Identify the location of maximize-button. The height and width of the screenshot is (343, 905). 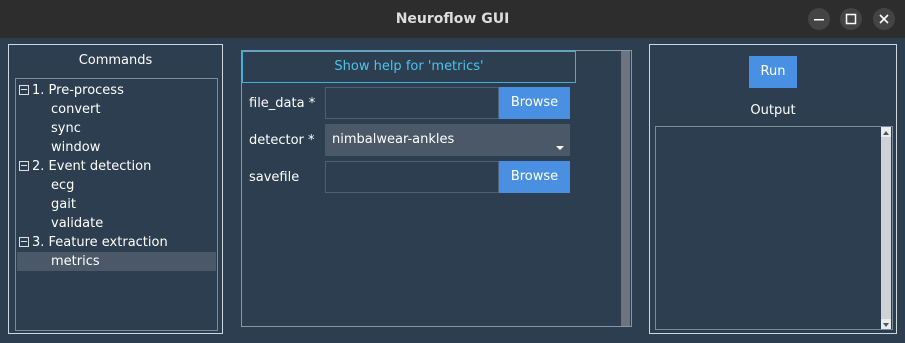
(851, 19).